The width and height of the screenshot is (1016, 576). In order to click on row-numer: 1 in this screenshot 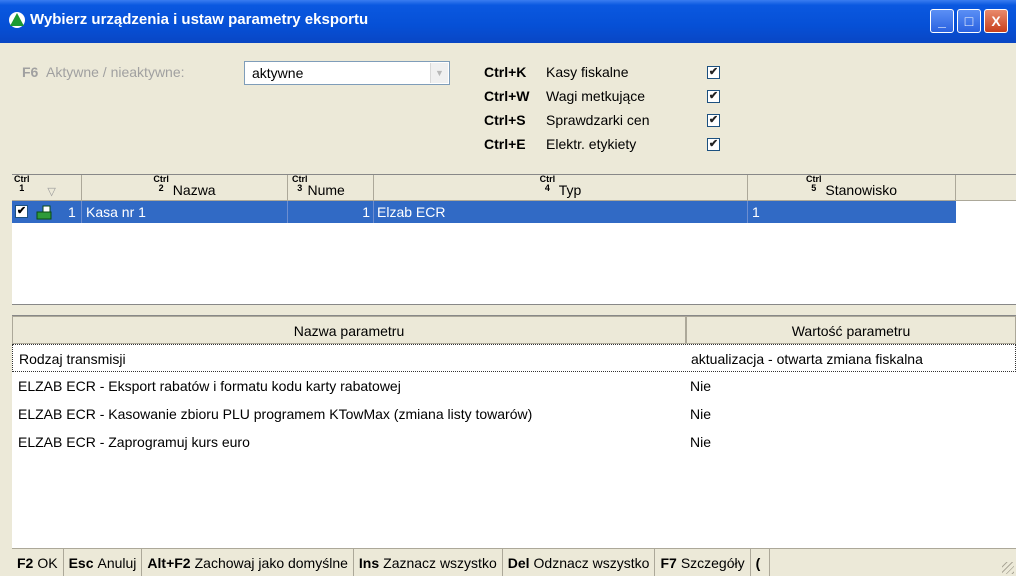, I will do `click(331, 212)`.